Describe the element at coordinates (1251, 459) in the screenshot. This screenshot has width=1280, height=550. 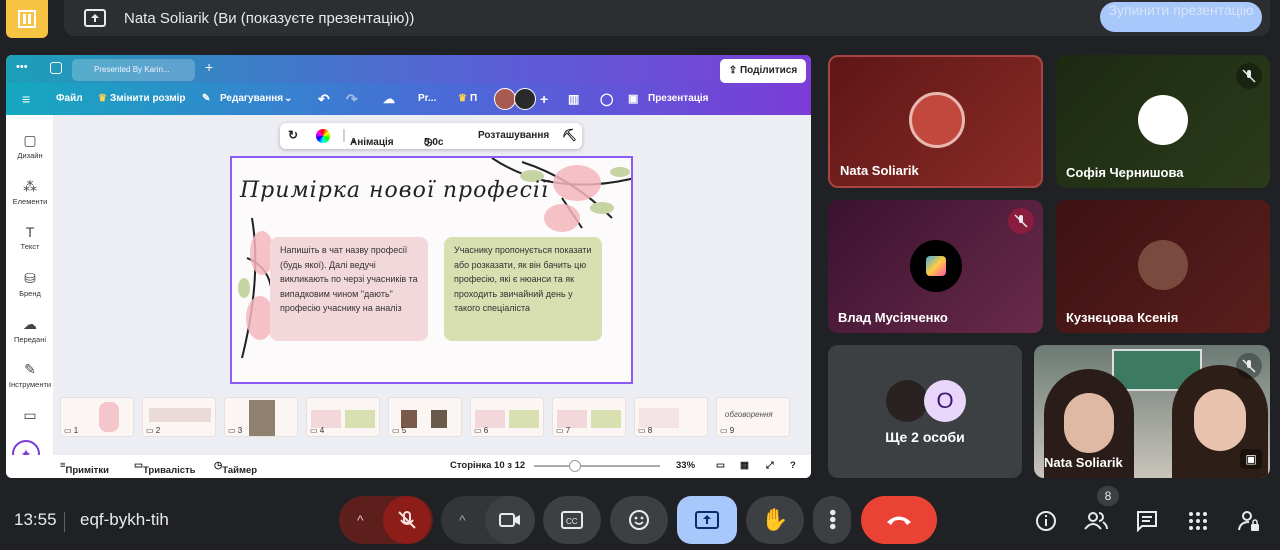
I see `pip-icon: ▣` at that location.